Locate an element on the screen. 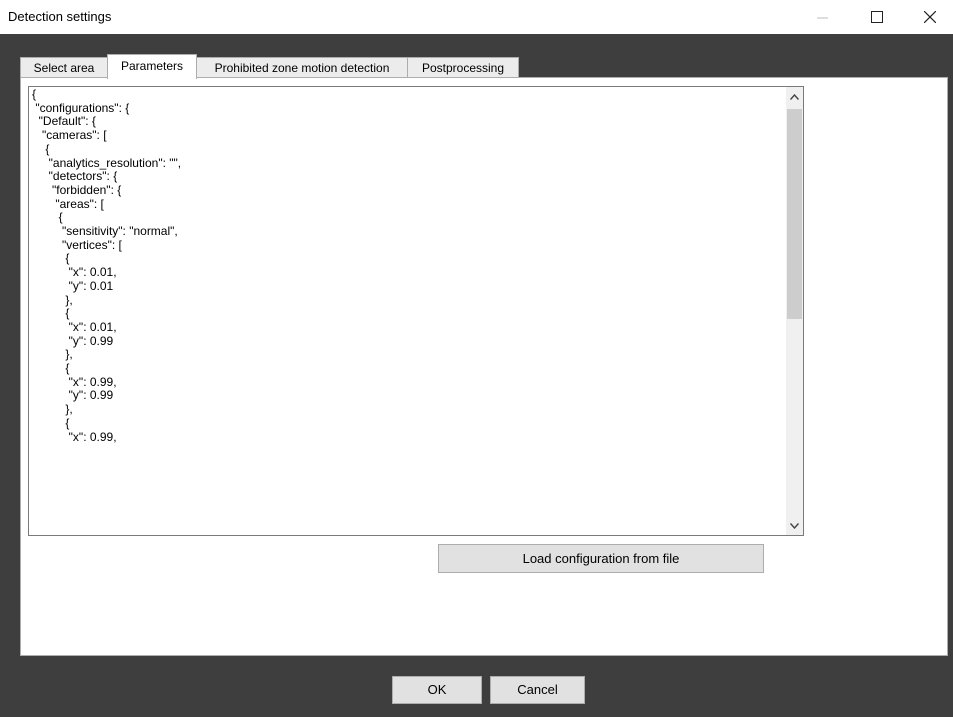  load-configuration-button: Load configuration from file is located at coordinates (601, 558).